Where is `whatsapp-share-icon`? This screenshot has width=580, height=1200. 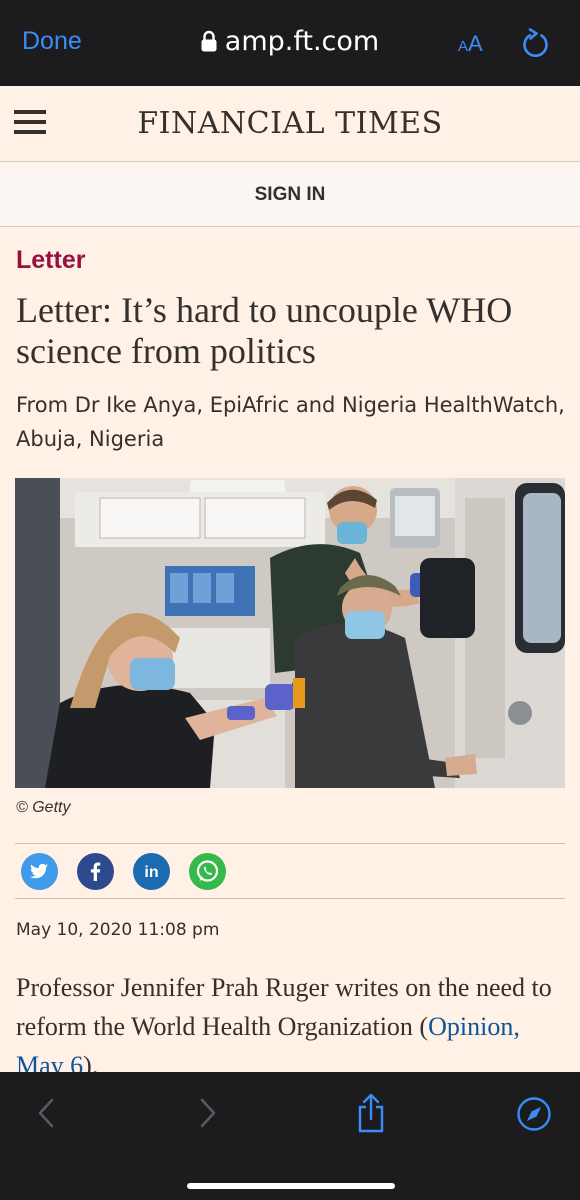 whatsapp-share-icon is located at coordinates (207, 871).